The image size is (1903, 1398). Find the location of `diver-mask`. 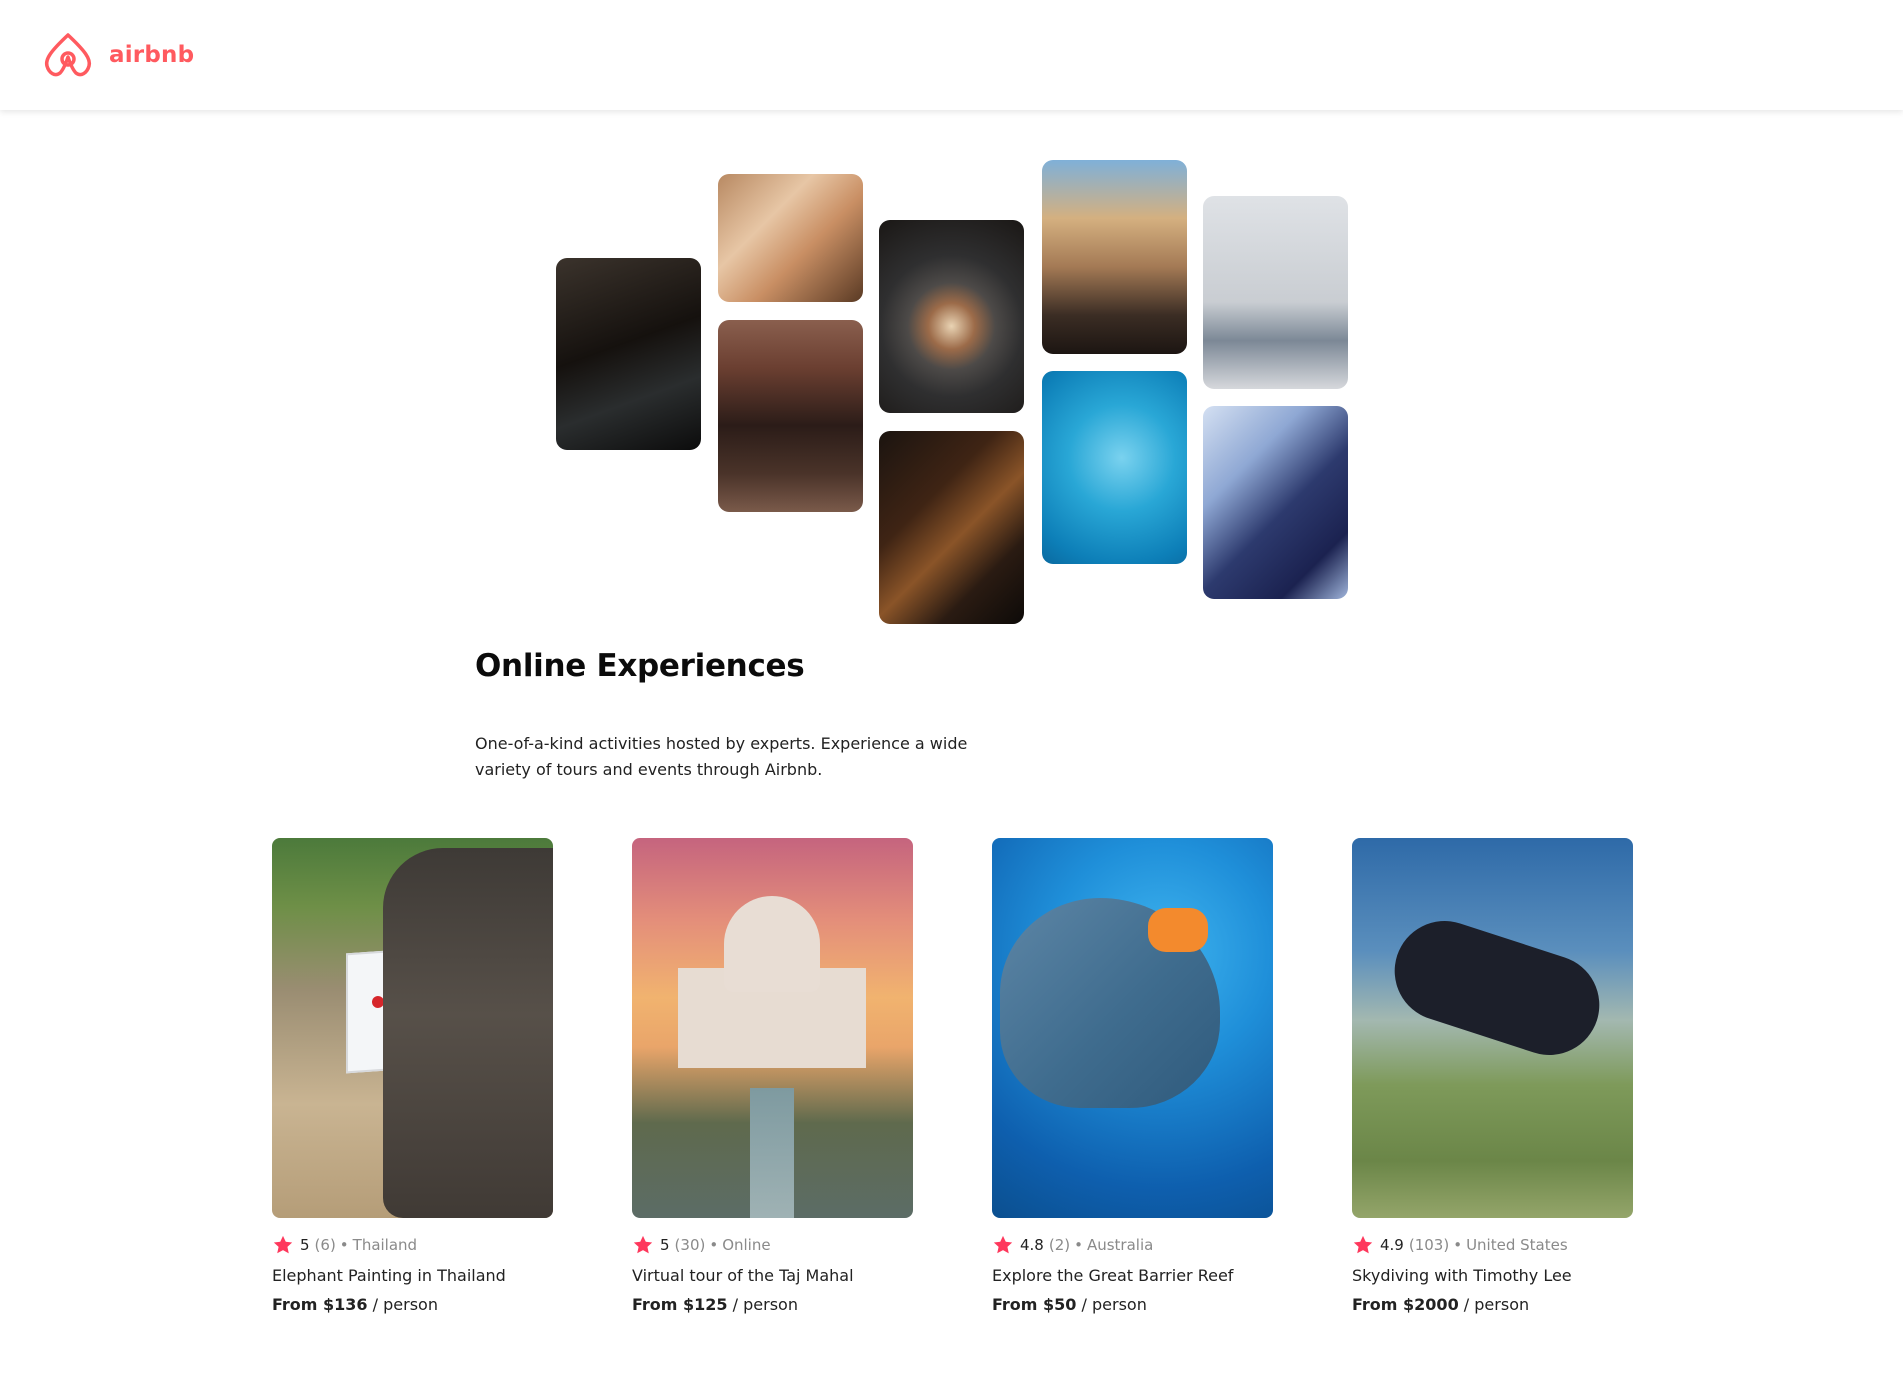

diver-mask is located at coordinates (1178, 930).